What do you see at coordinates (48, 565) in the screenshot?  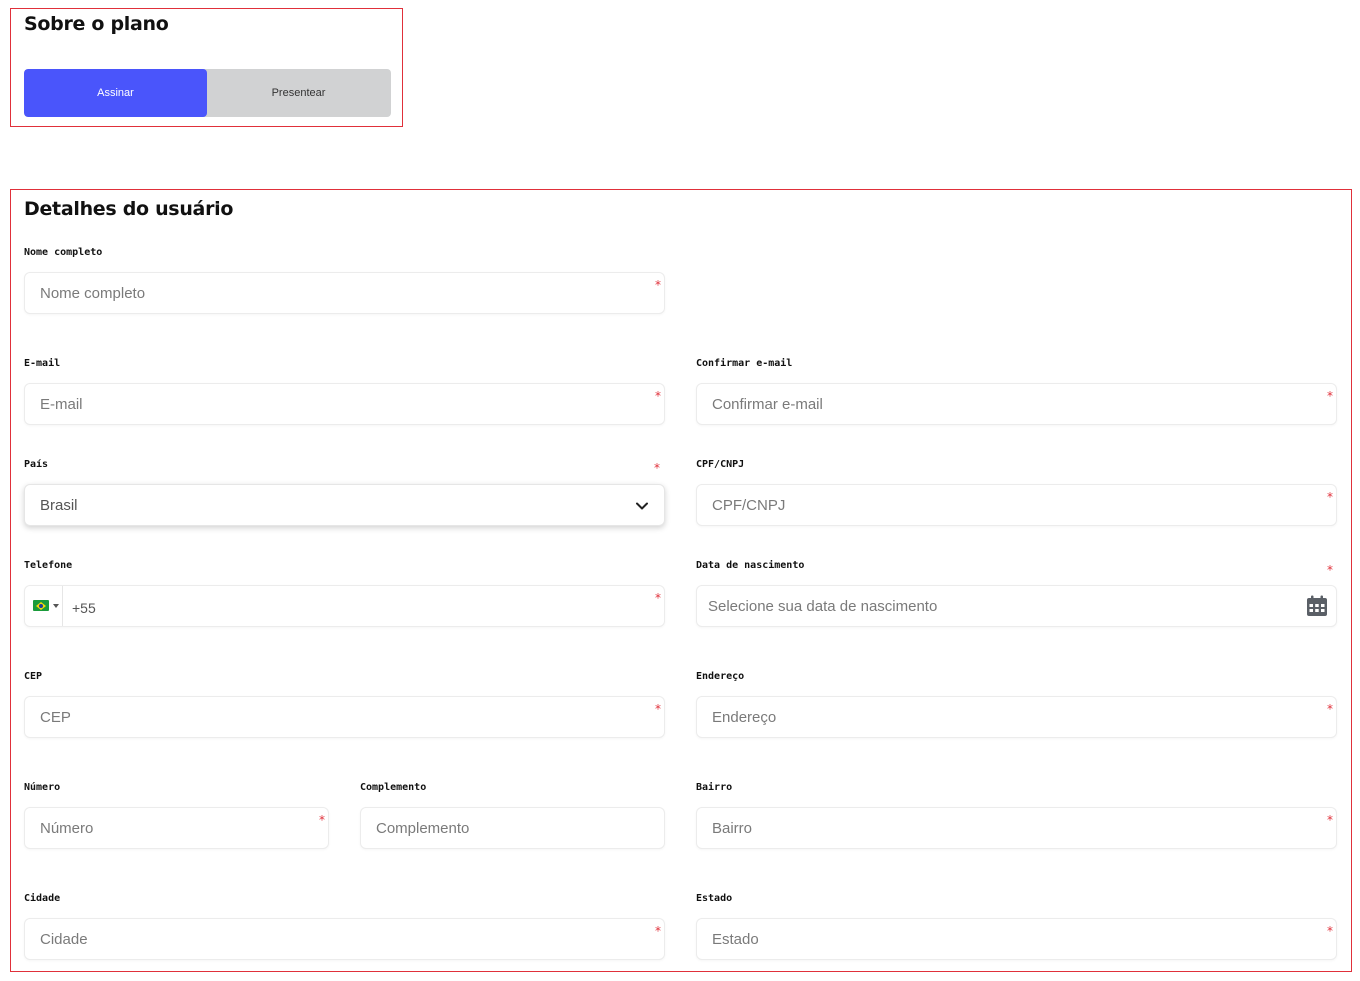 I see `phone-label: Telefone` at bounding box center [48, 565].